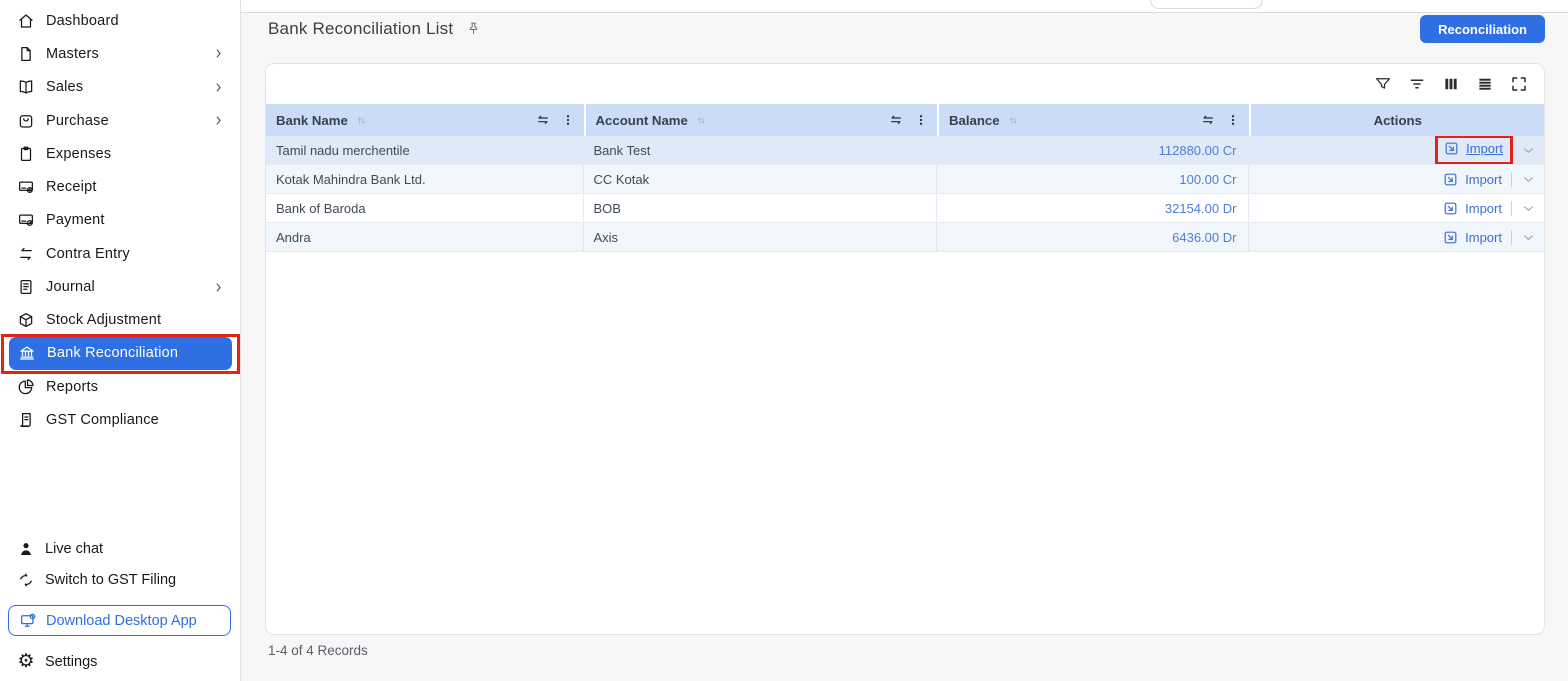  I want to click on sidebar-item-switch-to-gst-filing: Switch to GST Filing, so click(119, 579).